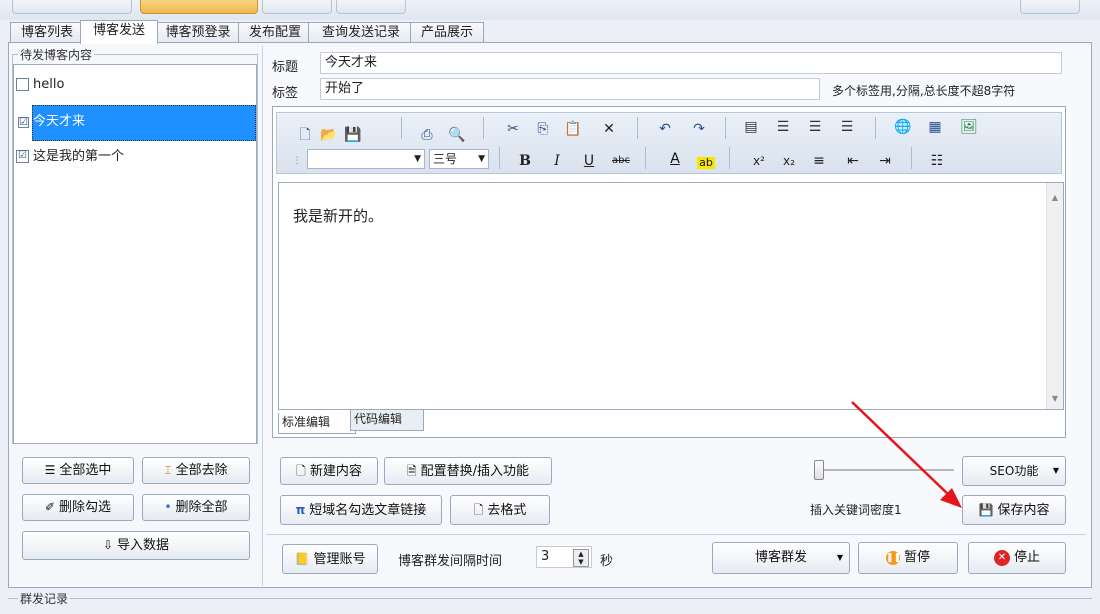  What do you see at coordinates (500, 510) in the screenshot?
I see `clear-format-button: 🗋 去格式` at bounding box center [500, 510].